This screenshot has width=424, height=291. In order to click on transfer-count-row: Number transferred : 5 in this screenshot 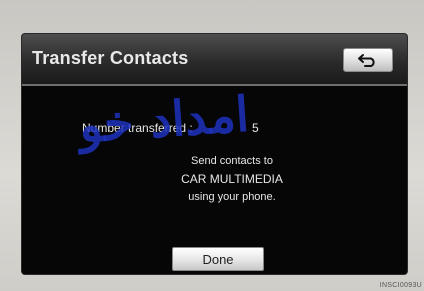, I will do `click(202, 128)`.